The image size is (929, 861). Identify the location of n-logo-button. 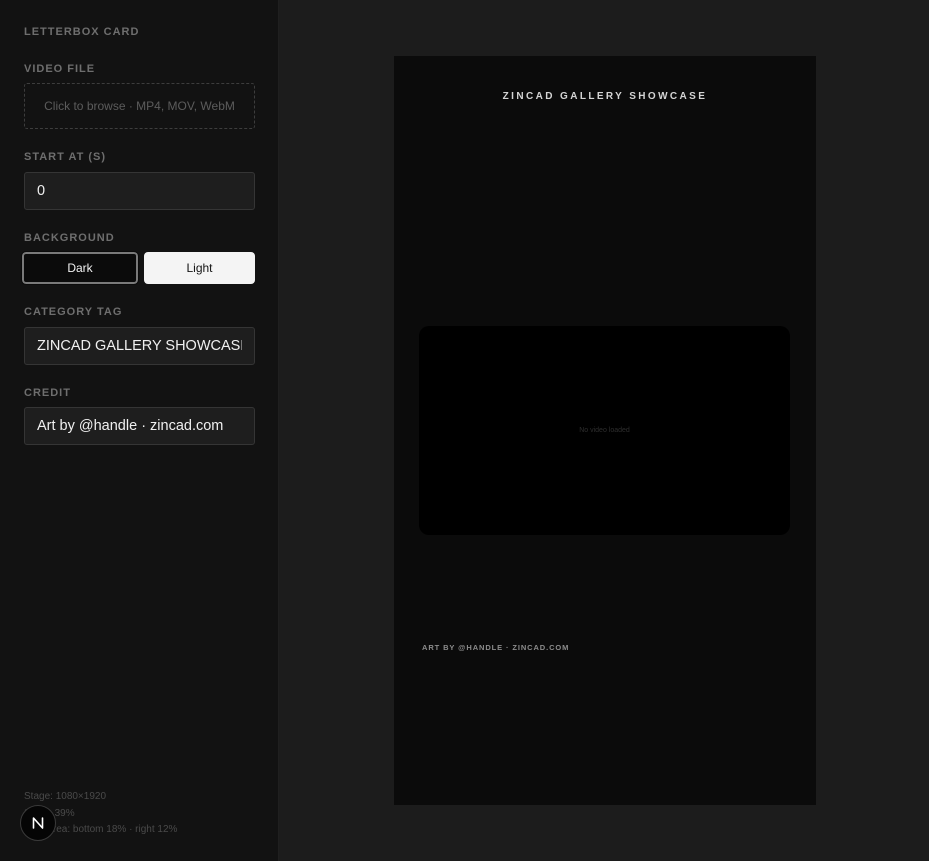
(38, 823).